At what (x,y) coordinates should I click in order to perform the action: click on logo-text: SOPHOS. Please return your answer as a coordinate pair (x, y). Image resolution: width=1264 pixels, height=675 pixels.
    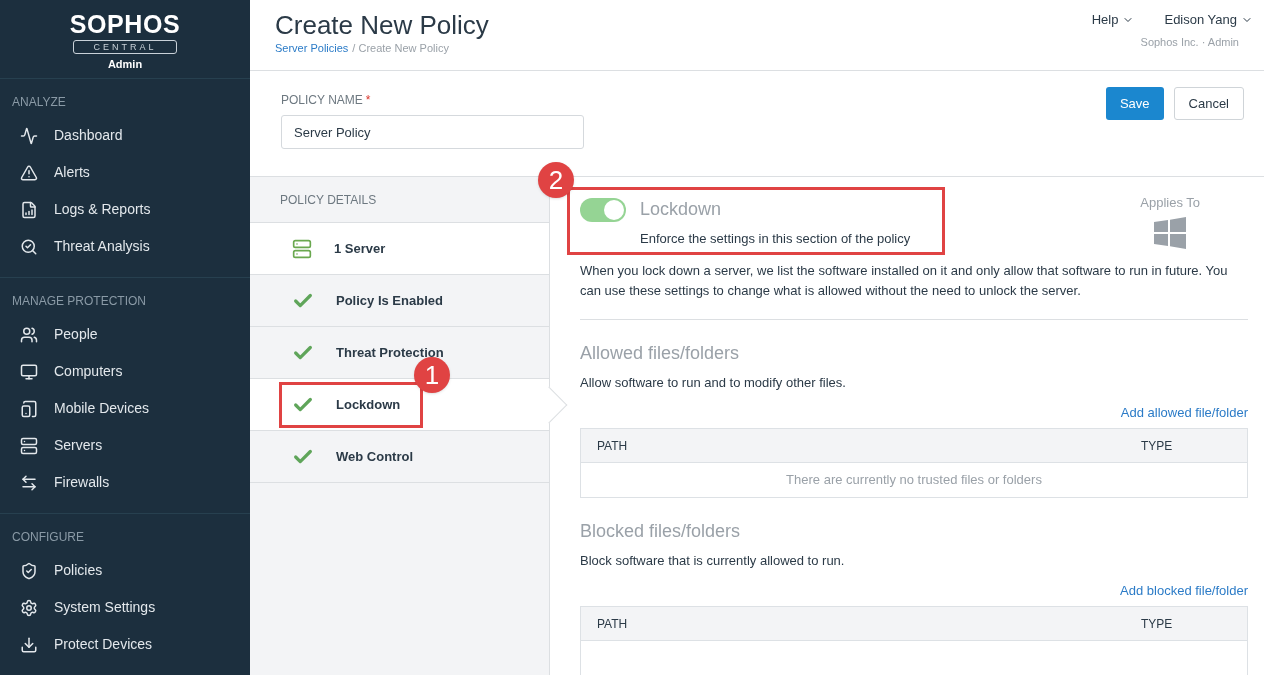
    Looking at the image, I should click on (125, 24).